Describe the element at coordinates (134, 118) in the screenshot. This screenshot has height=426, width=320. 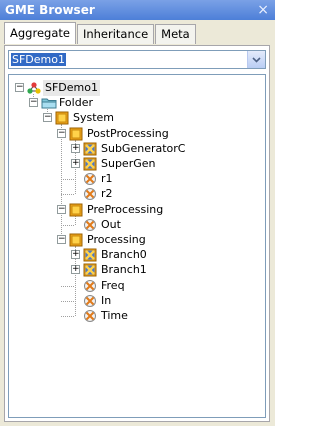
I see `tree-node: − System` at that location.